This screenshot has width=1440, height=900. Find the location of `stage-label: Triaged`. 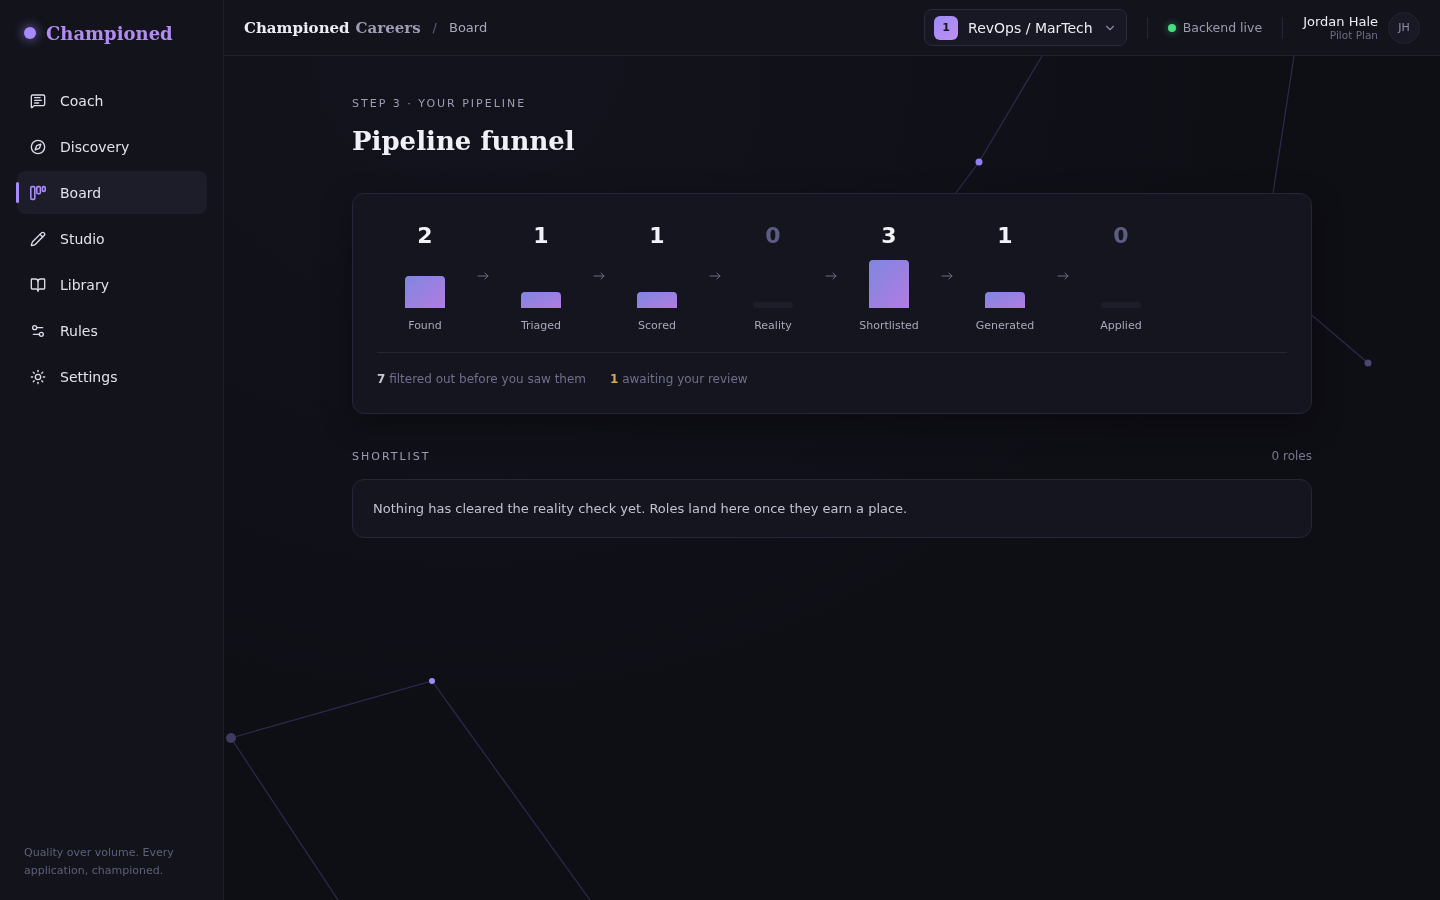

stage-label: Triaged is located at coordinates (541, 325).